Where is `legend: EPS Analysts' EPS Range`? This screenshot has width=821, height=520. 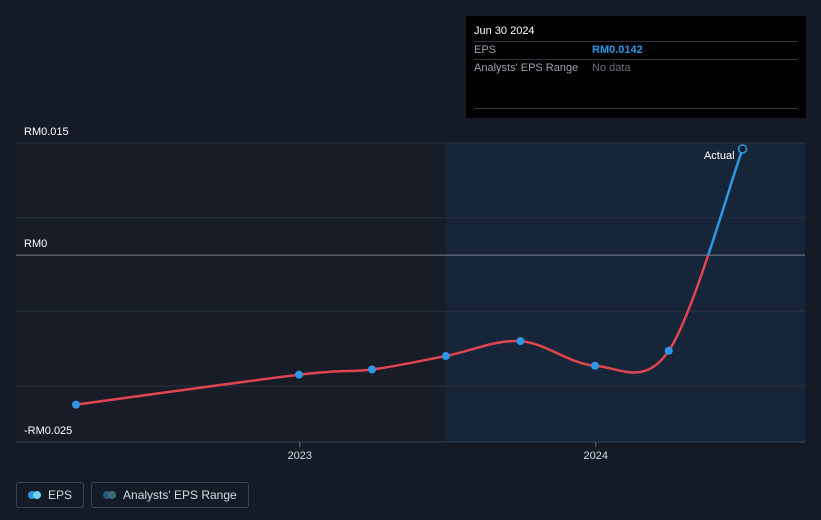 legend: EPS Analysts' EPS Range is located at coordinates (132, 495).